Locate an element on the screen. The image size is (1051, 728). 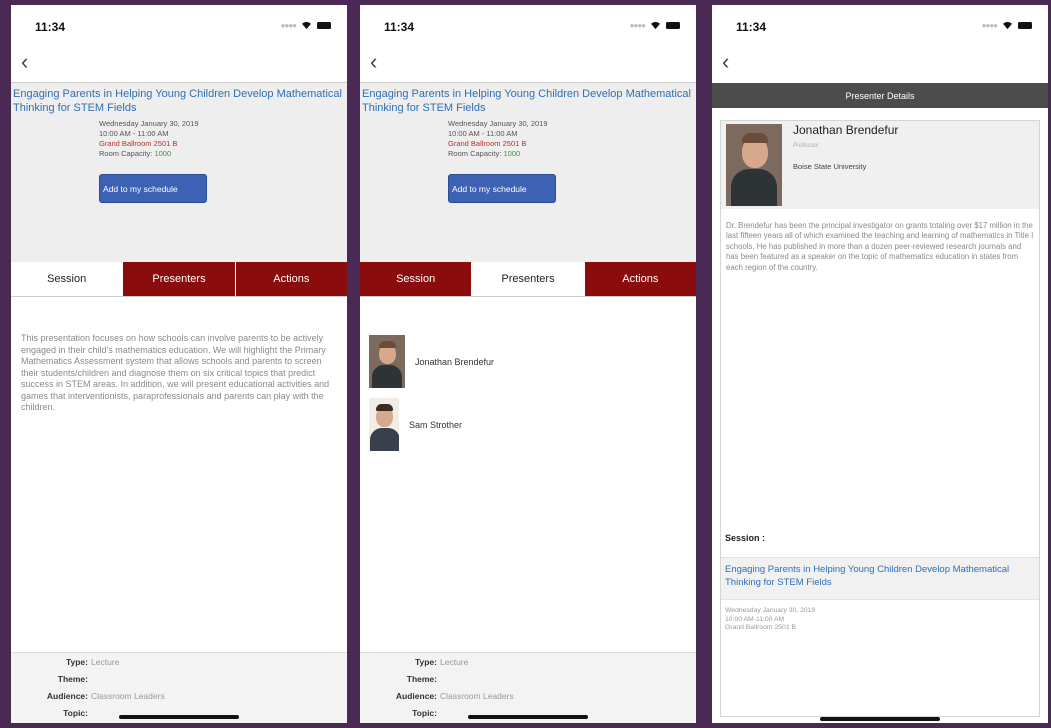
session-heading: Session : is located at coordinates (745, 538).